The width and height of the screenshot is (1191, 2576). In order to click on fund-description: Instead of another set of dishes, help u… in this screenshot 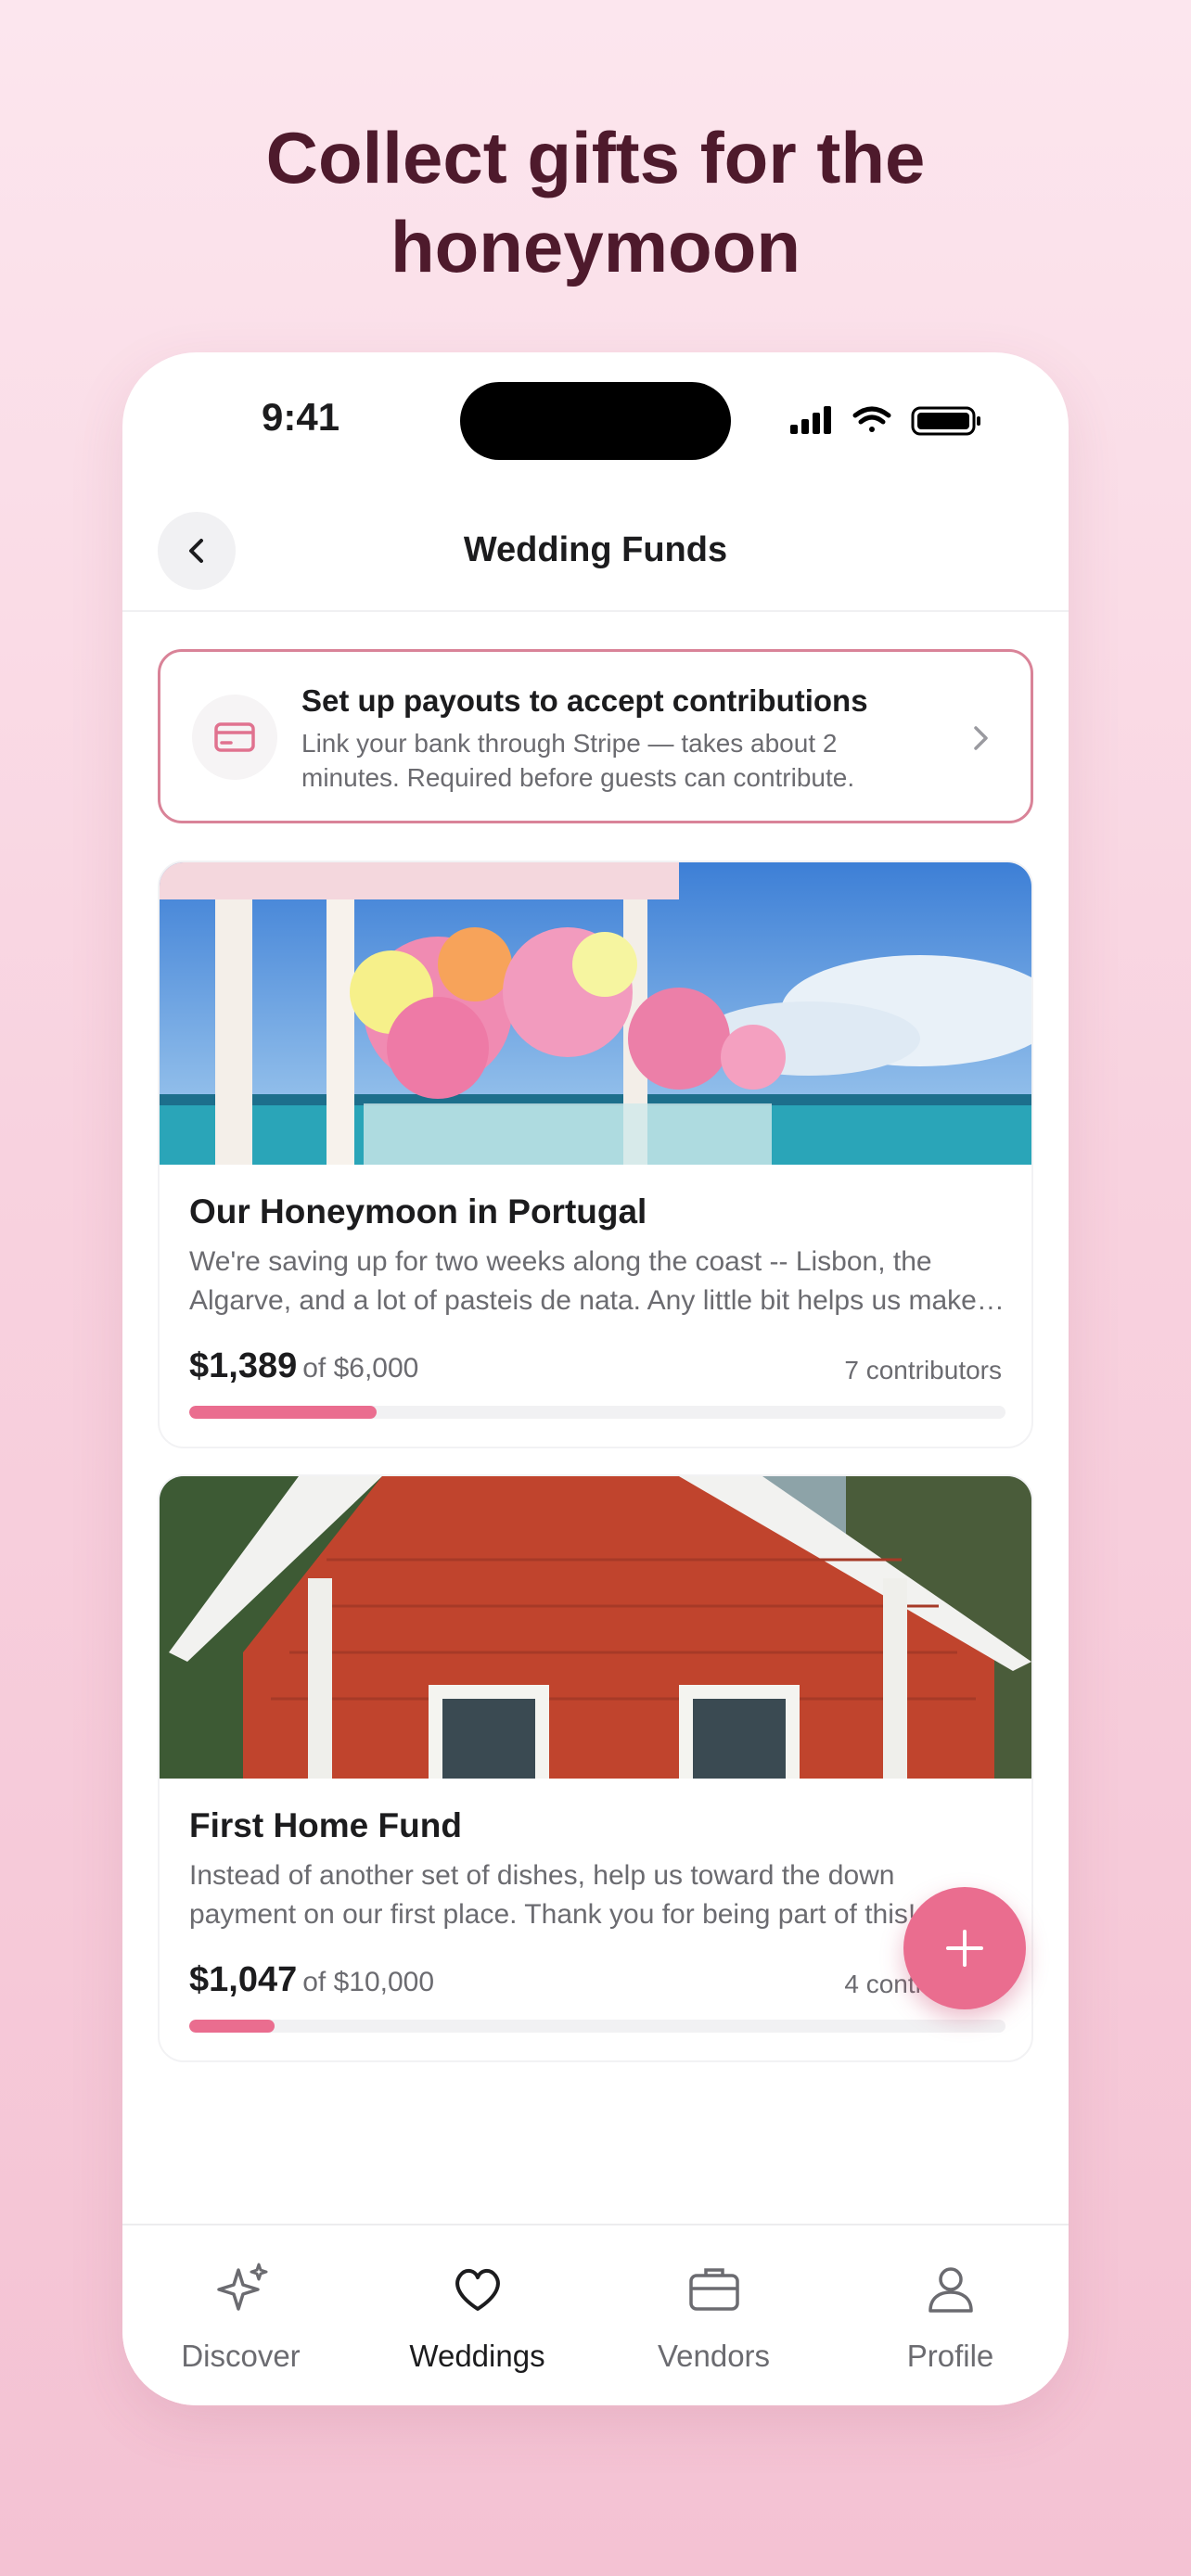, I will do `click(552, 1895)`.